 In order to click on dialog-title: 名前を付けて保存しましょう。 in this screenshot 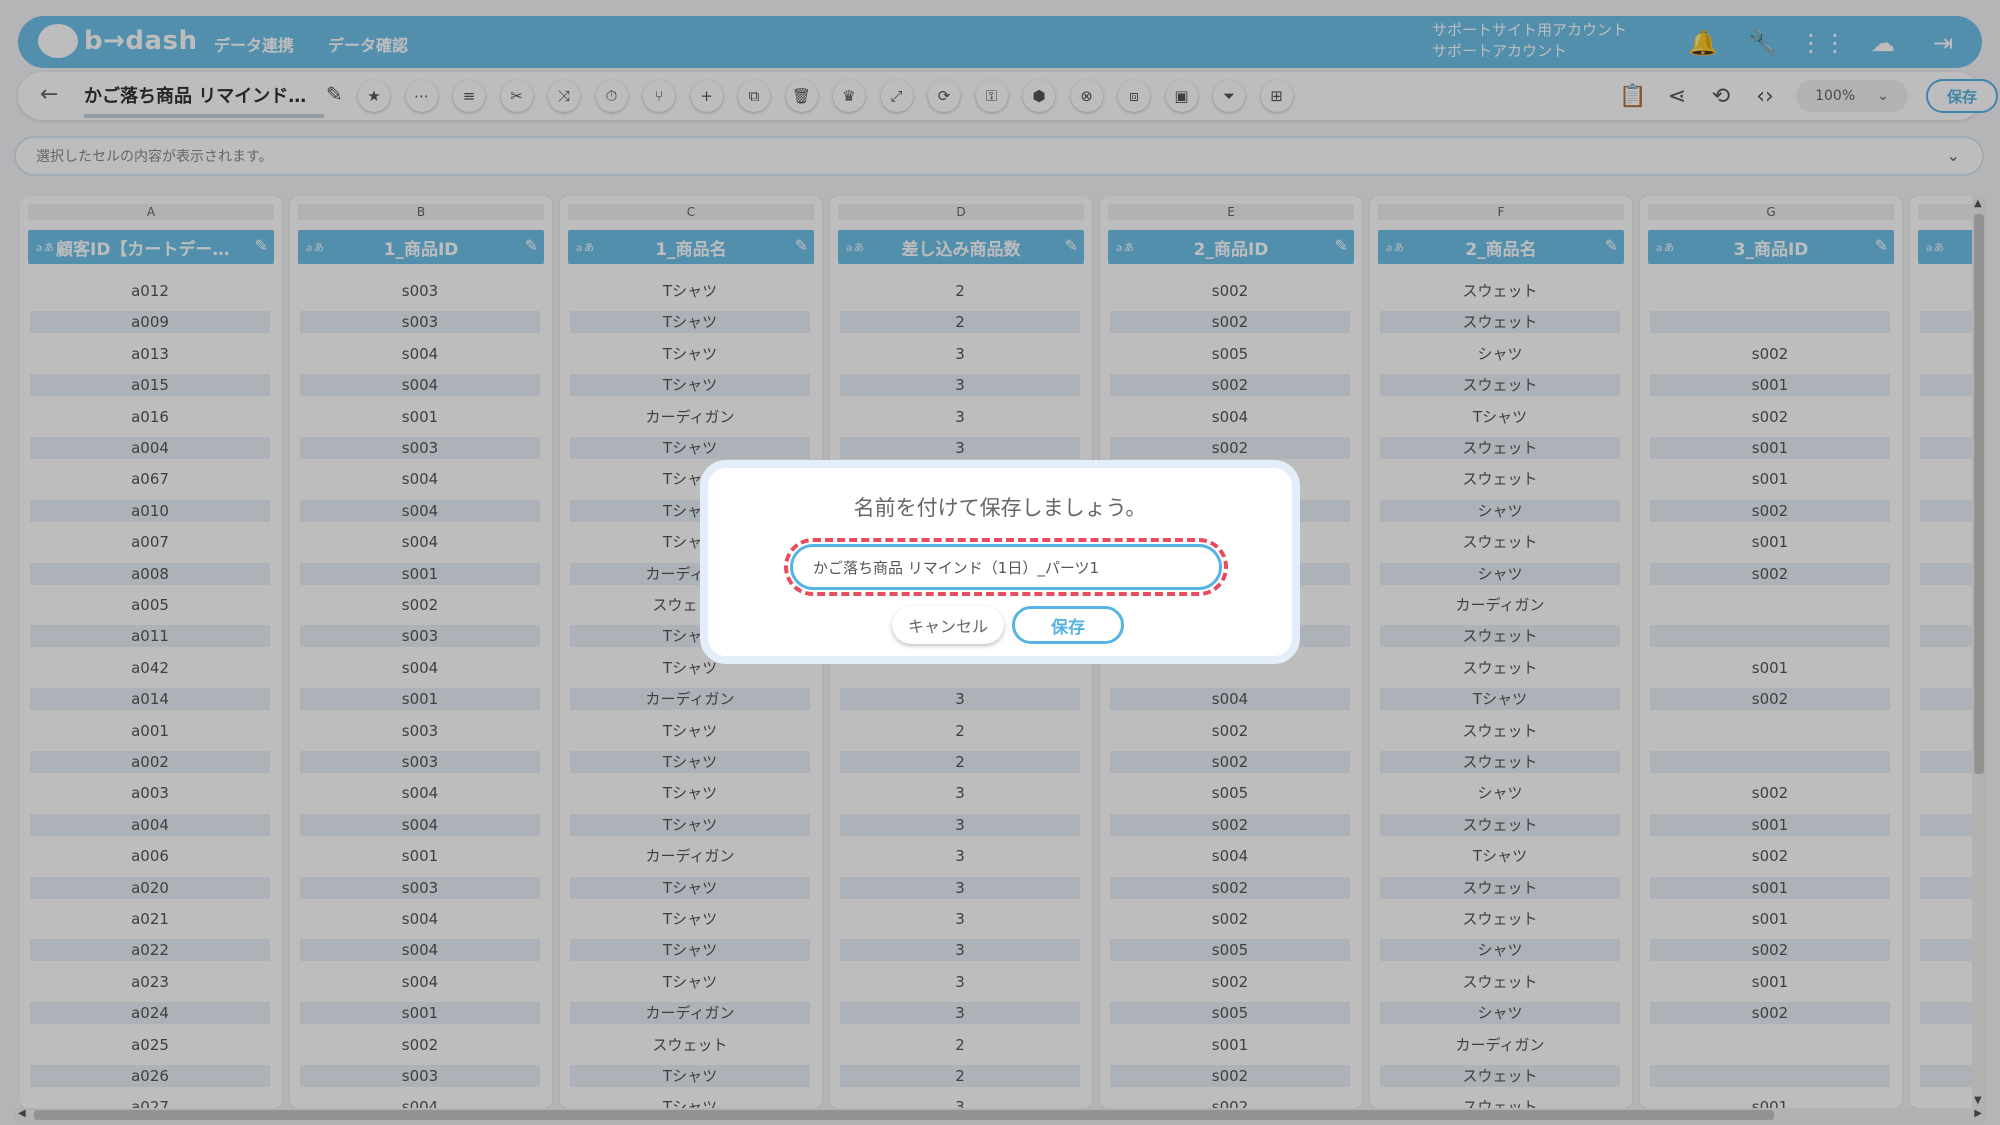, I will do `click(1000, 508)`.